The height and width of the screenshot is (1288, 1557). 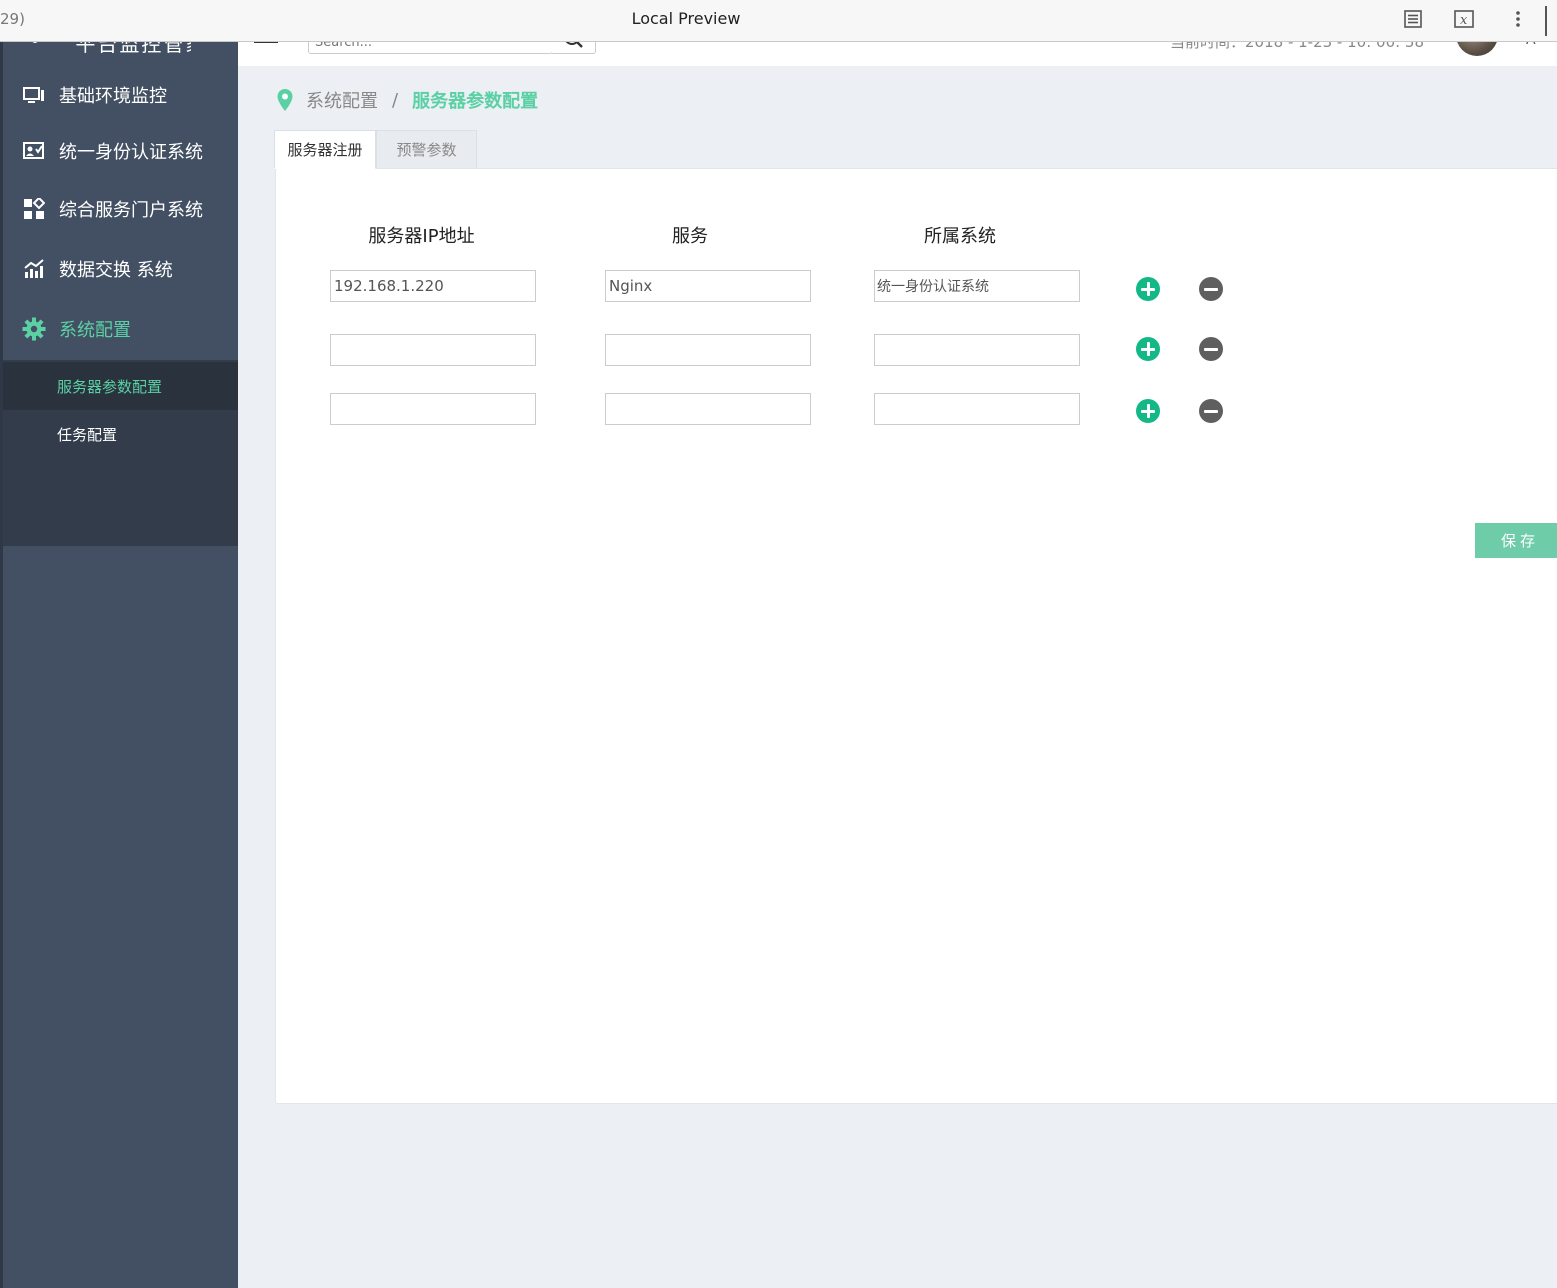 What do you see at coordinates (1477, 49) in the screenshot?
I see `avatar` at bounding box center [1477, 49].